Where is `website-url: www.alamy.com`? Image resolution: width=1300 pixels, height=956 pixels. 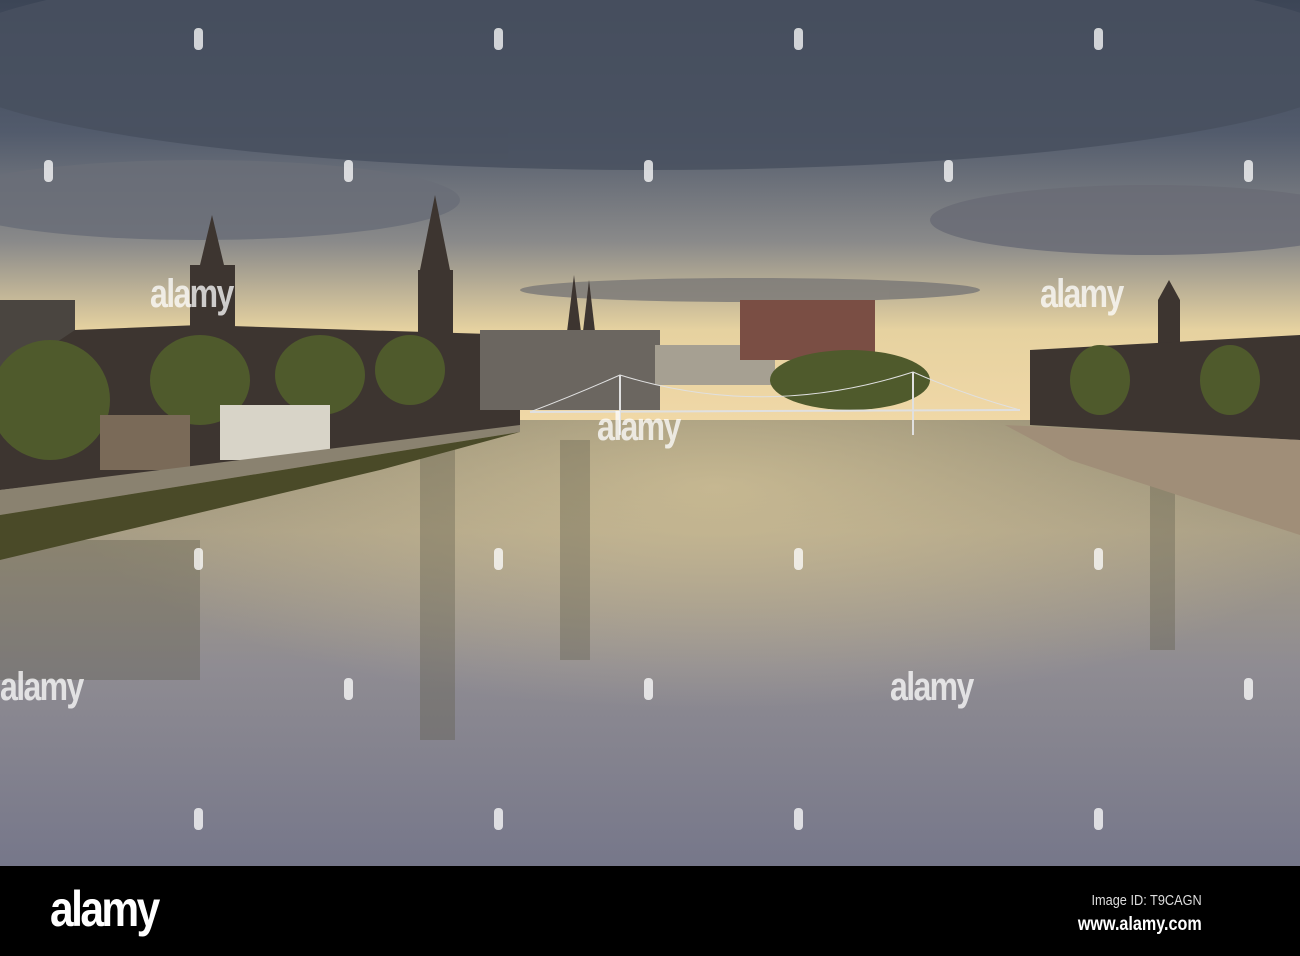
website-url: www.alamy.com is located at coordinates (1140, 924).